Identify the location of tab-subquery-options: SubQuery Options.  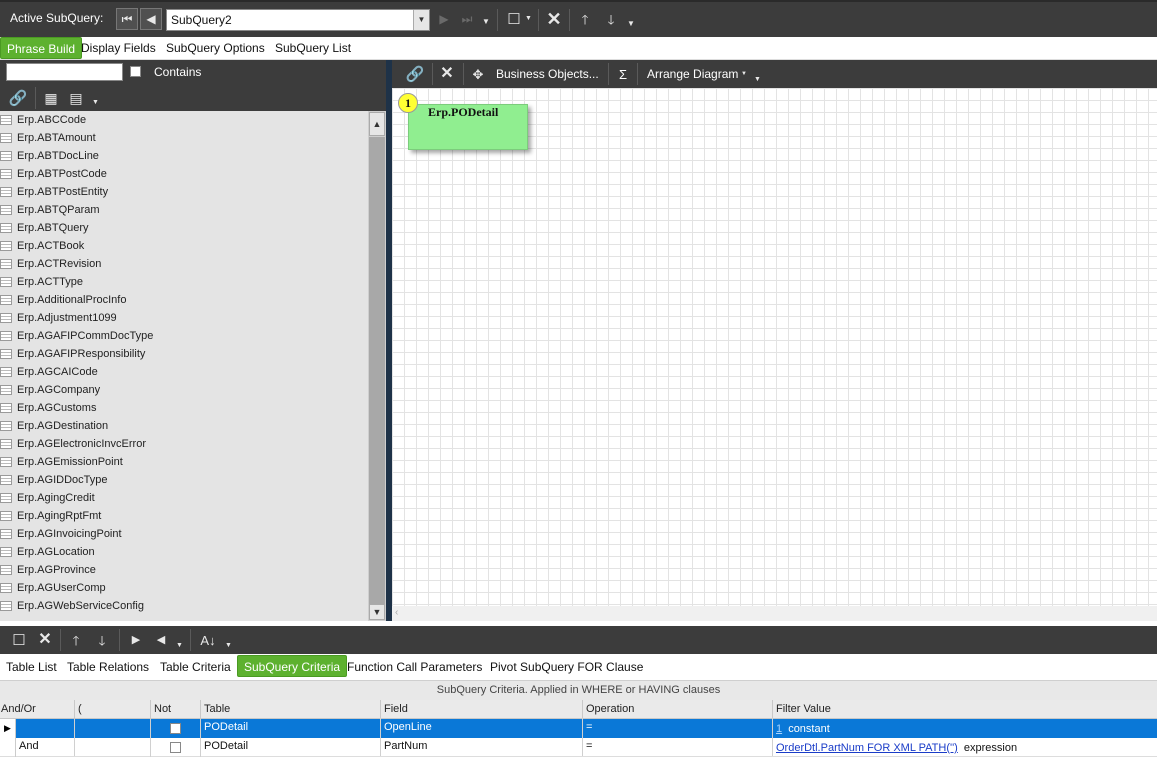
(215, 48).